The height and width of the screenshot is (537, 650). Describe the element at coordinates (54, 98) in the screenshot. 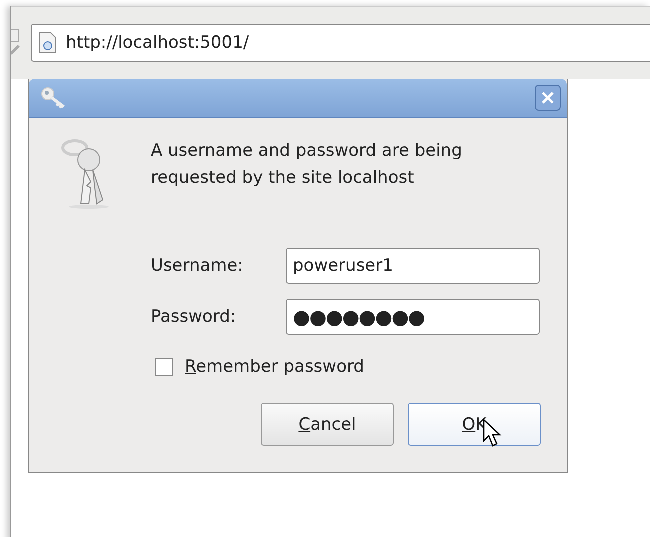

I see `key-icon` at that location.